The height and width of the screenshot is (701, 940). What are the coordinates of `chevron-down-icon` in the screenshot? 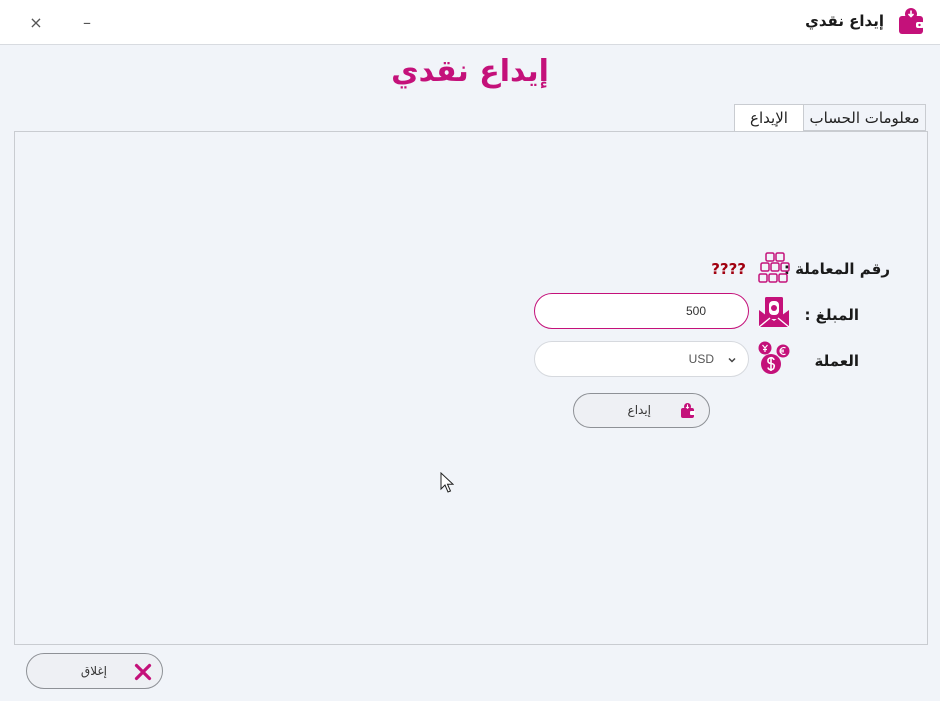 It's located at (732, 360).